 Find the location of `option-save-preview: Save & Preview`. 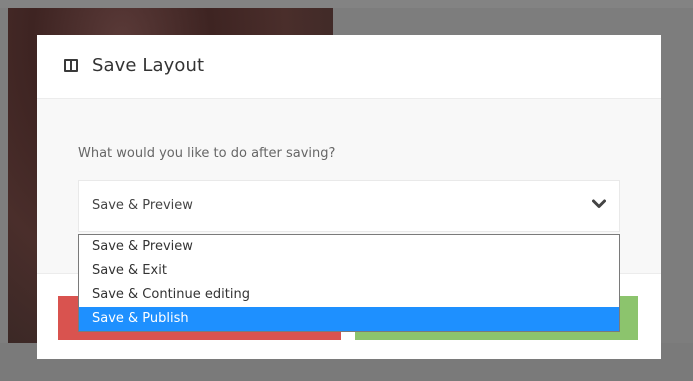

option-save-preview: Save & Preview is located at coordinates (349, 247).